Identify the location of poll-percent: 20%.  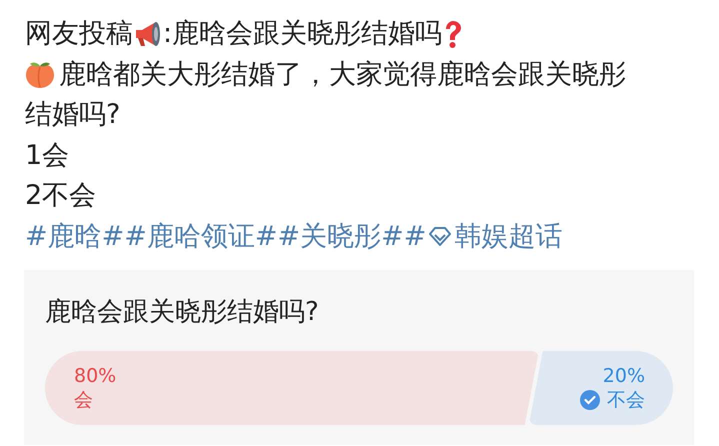
(623, 376).